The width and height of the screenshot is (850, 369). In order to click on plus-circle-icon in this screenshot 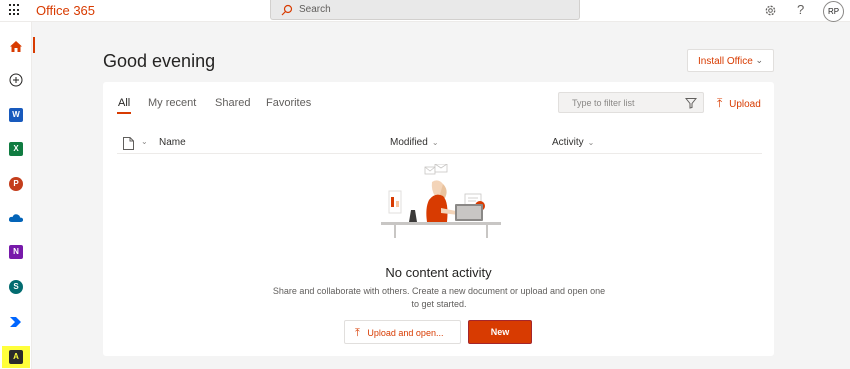, I will do `click(16, 80)`.